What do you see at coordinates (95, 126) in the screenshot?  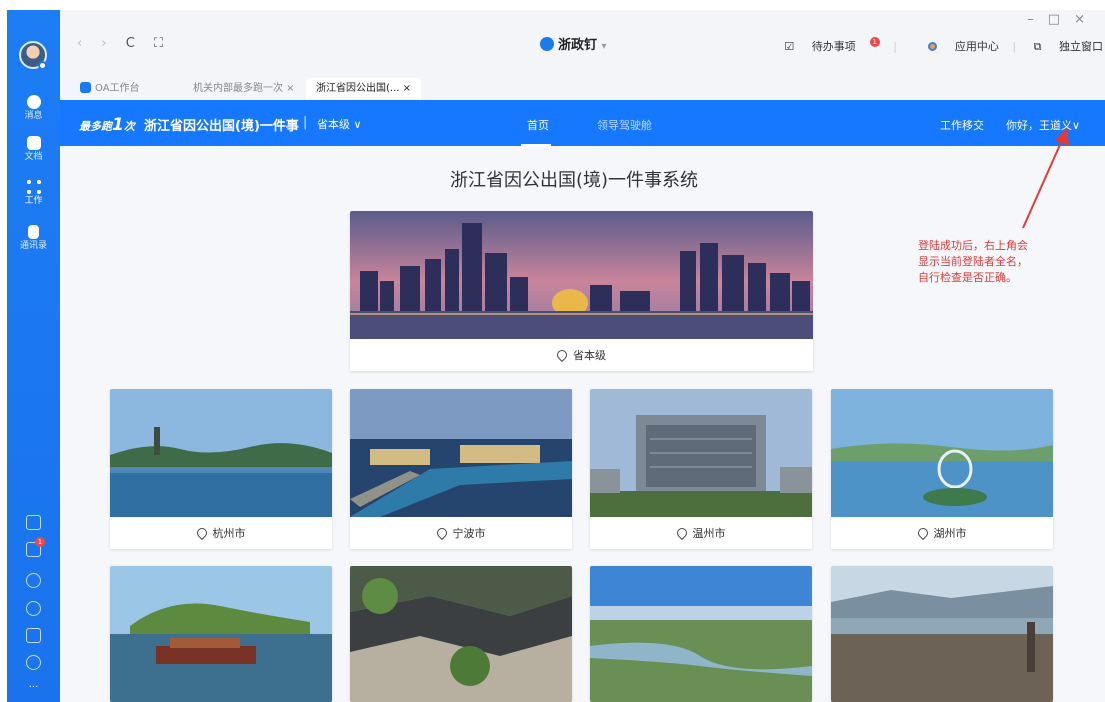 I see `logo-text: 最多跑` at bounding box center [95, 126].